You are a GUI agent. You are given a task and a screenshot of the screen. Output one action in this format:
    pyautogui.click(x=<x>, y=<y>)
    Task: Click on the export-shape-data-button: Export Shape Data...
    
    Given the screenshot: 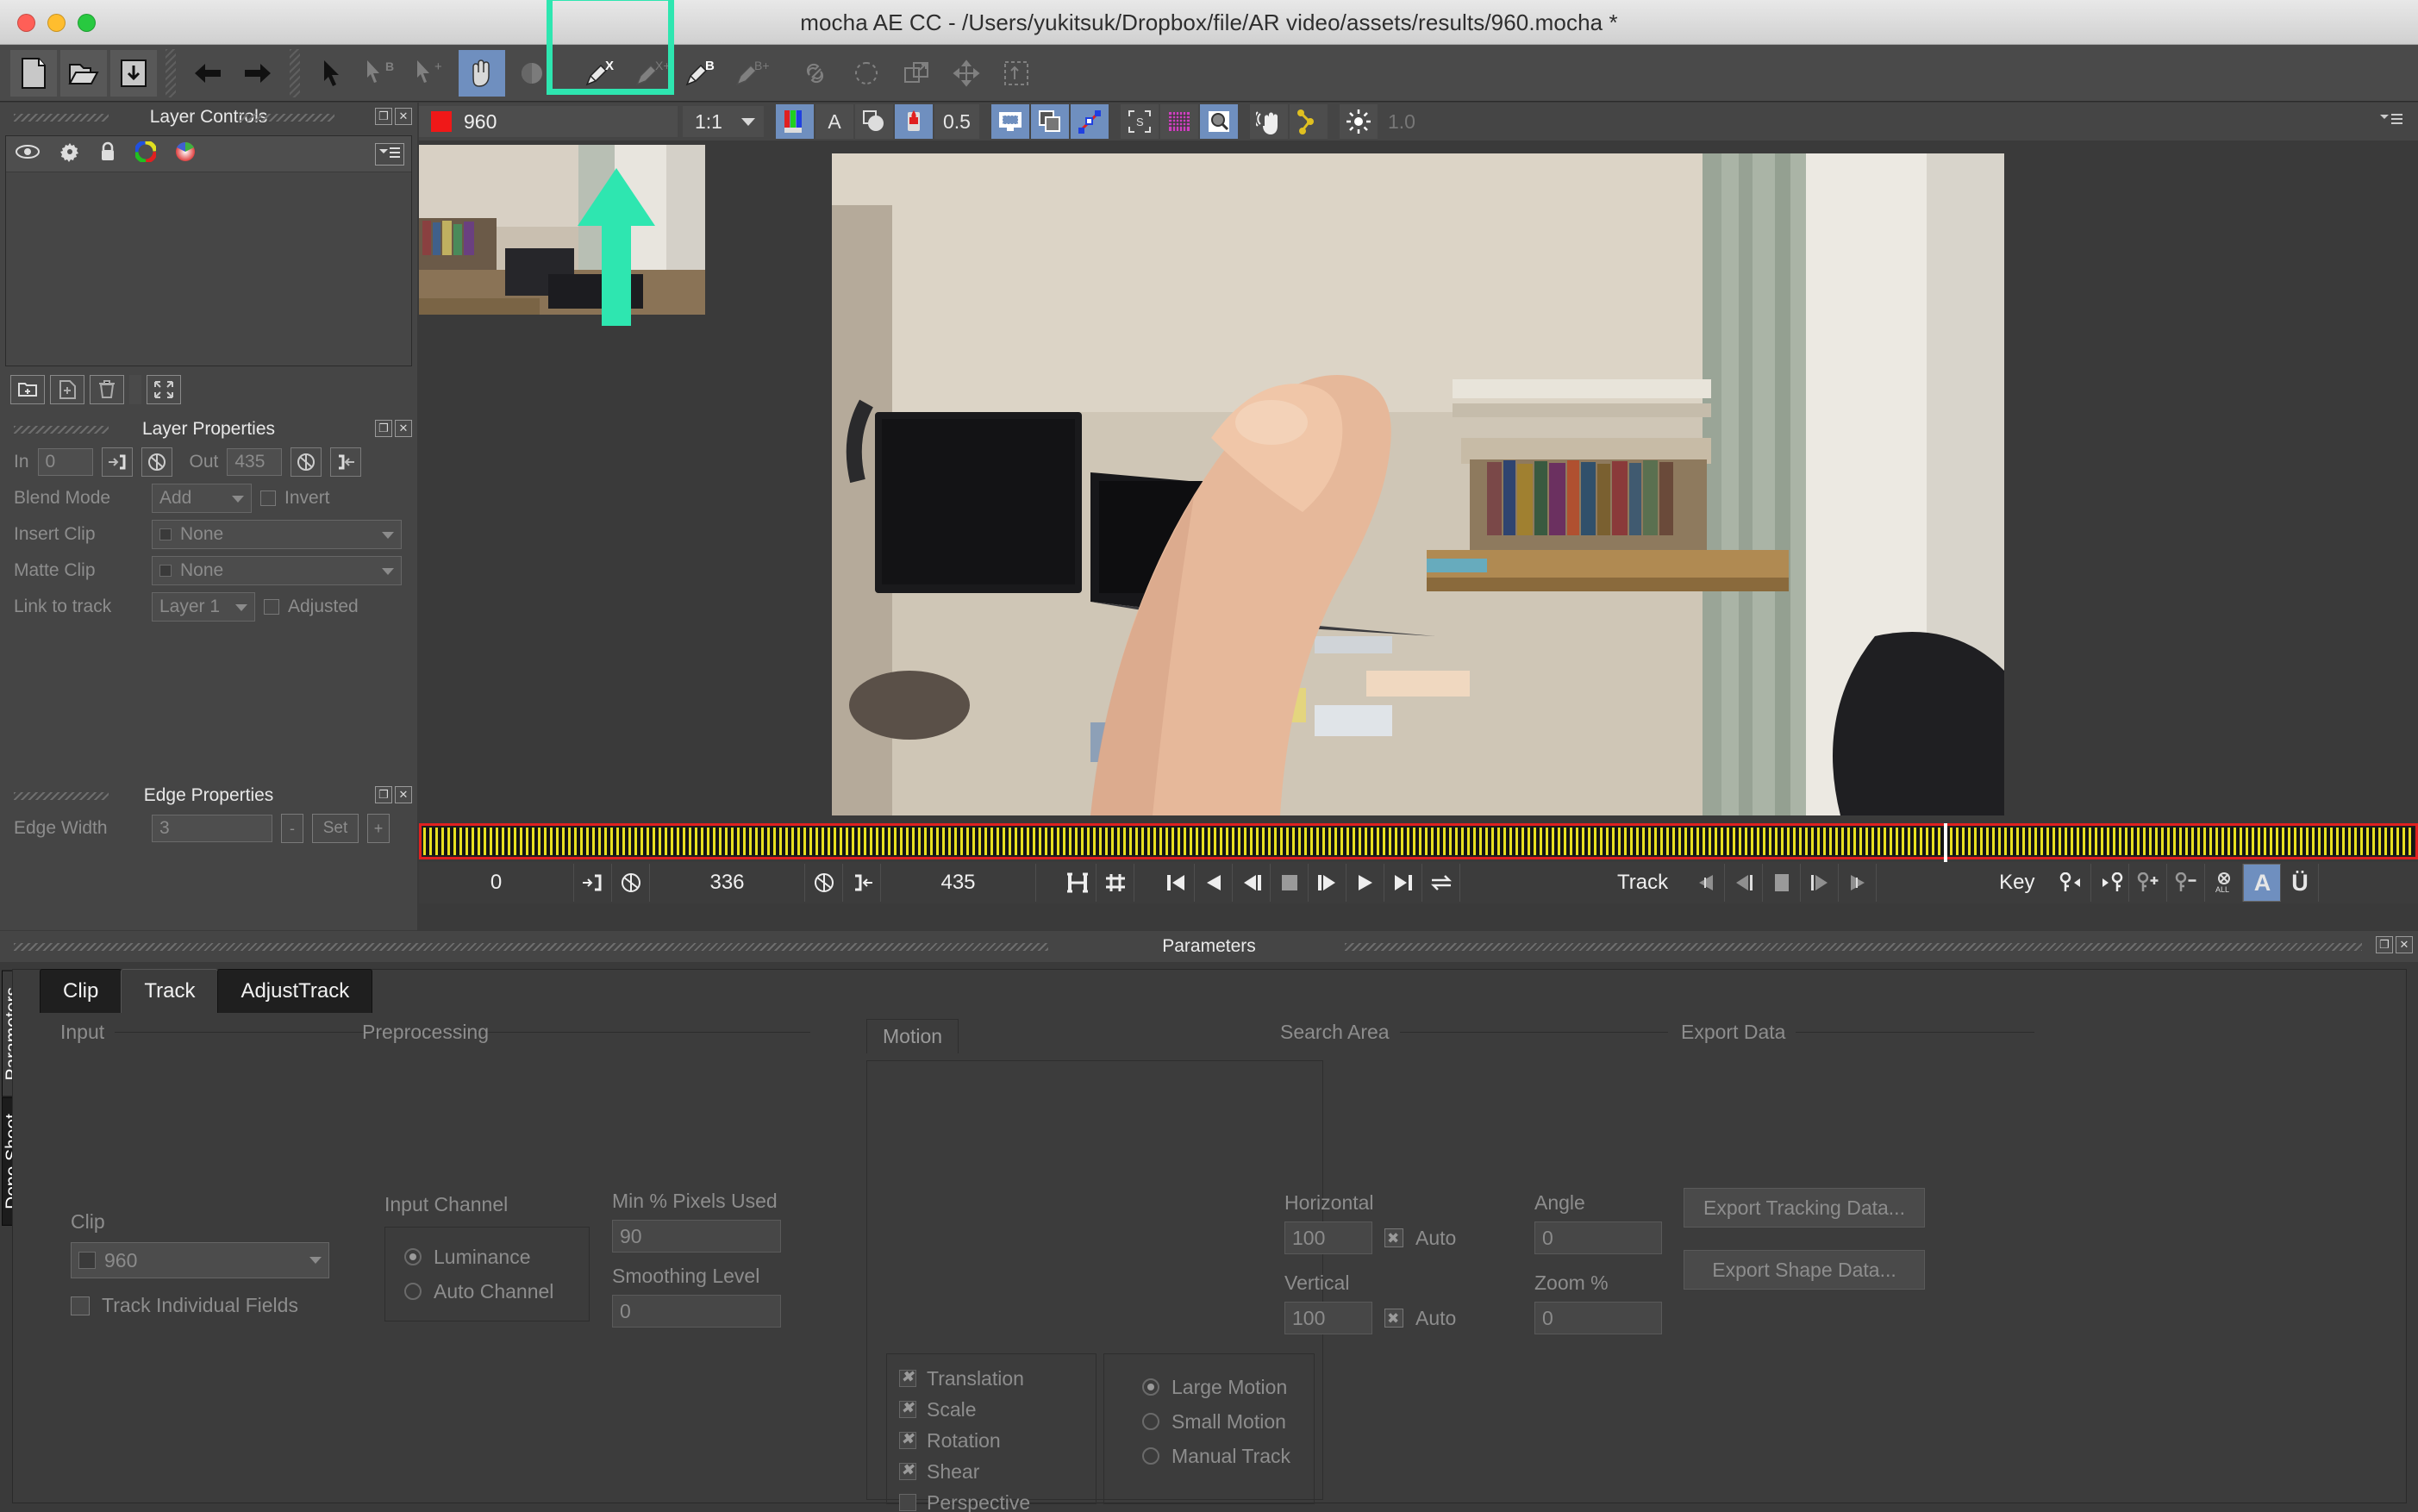 What is the action you would take?
    pyautogui.click(x=1804, y=1270)
    